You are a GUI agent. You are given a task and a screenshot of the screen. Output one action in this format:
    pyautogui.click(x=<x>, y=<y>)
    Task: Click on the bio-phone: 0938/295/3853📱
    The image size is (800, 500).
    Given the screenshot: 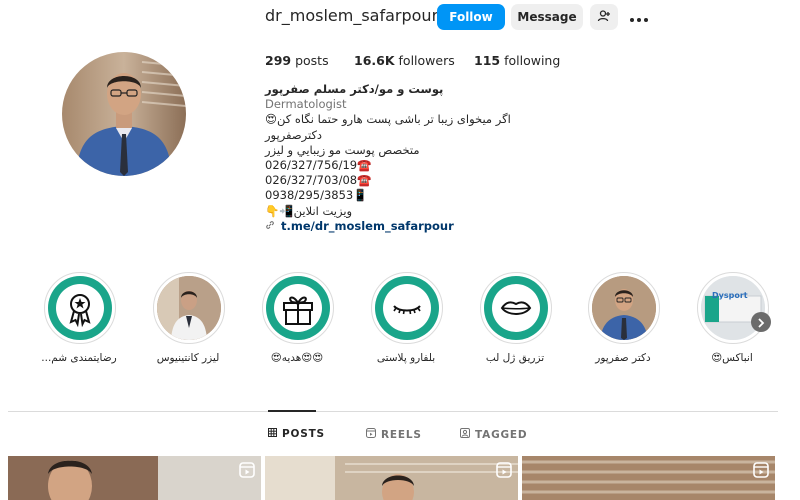 What is the action you would take?
    pyautogui.click(x=316, y=195)
    